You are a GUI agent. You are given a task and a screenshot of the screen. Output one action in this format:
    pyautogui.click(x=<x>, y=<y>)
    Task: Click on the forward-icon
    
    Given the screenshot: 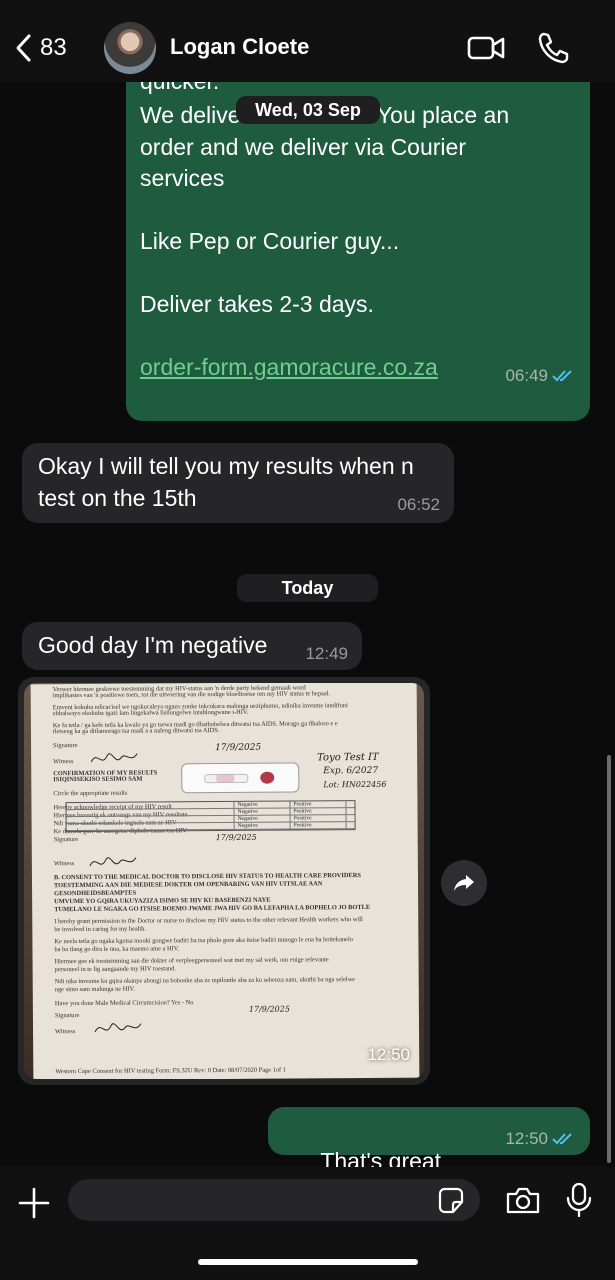 What is the action you would take?
    pyautogui.click(x=464, y=883)
    